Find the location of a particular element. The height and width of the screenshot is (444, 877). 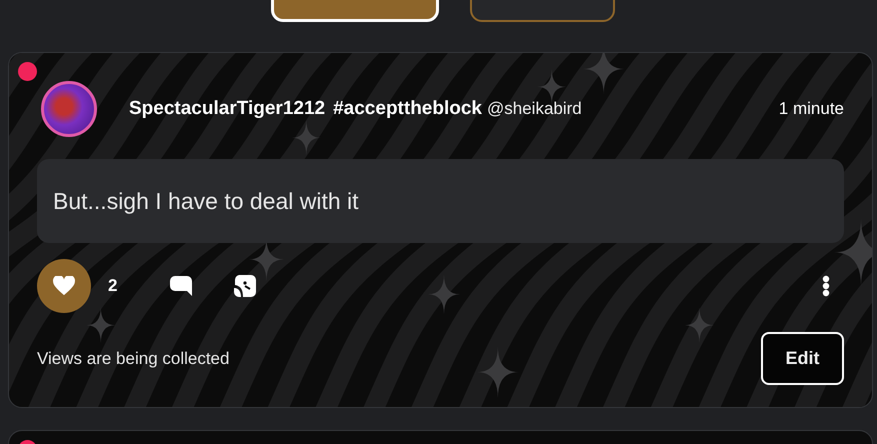

views-status: Views are being collected is located at coordinates (133, 358).